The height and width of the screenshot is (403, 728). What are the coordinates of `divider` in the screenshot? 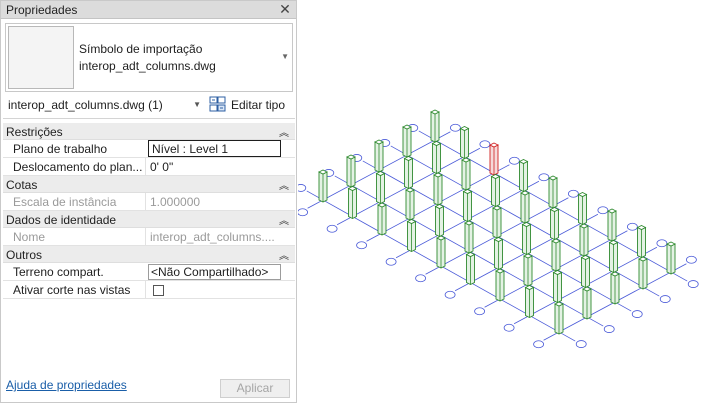 It's located at (149, 118).